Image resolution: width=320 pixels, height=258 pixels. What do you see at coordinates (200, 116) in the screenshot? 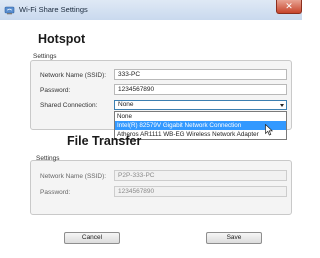
I see `dropdown-option-none: None` at bounding box center [200, 116].